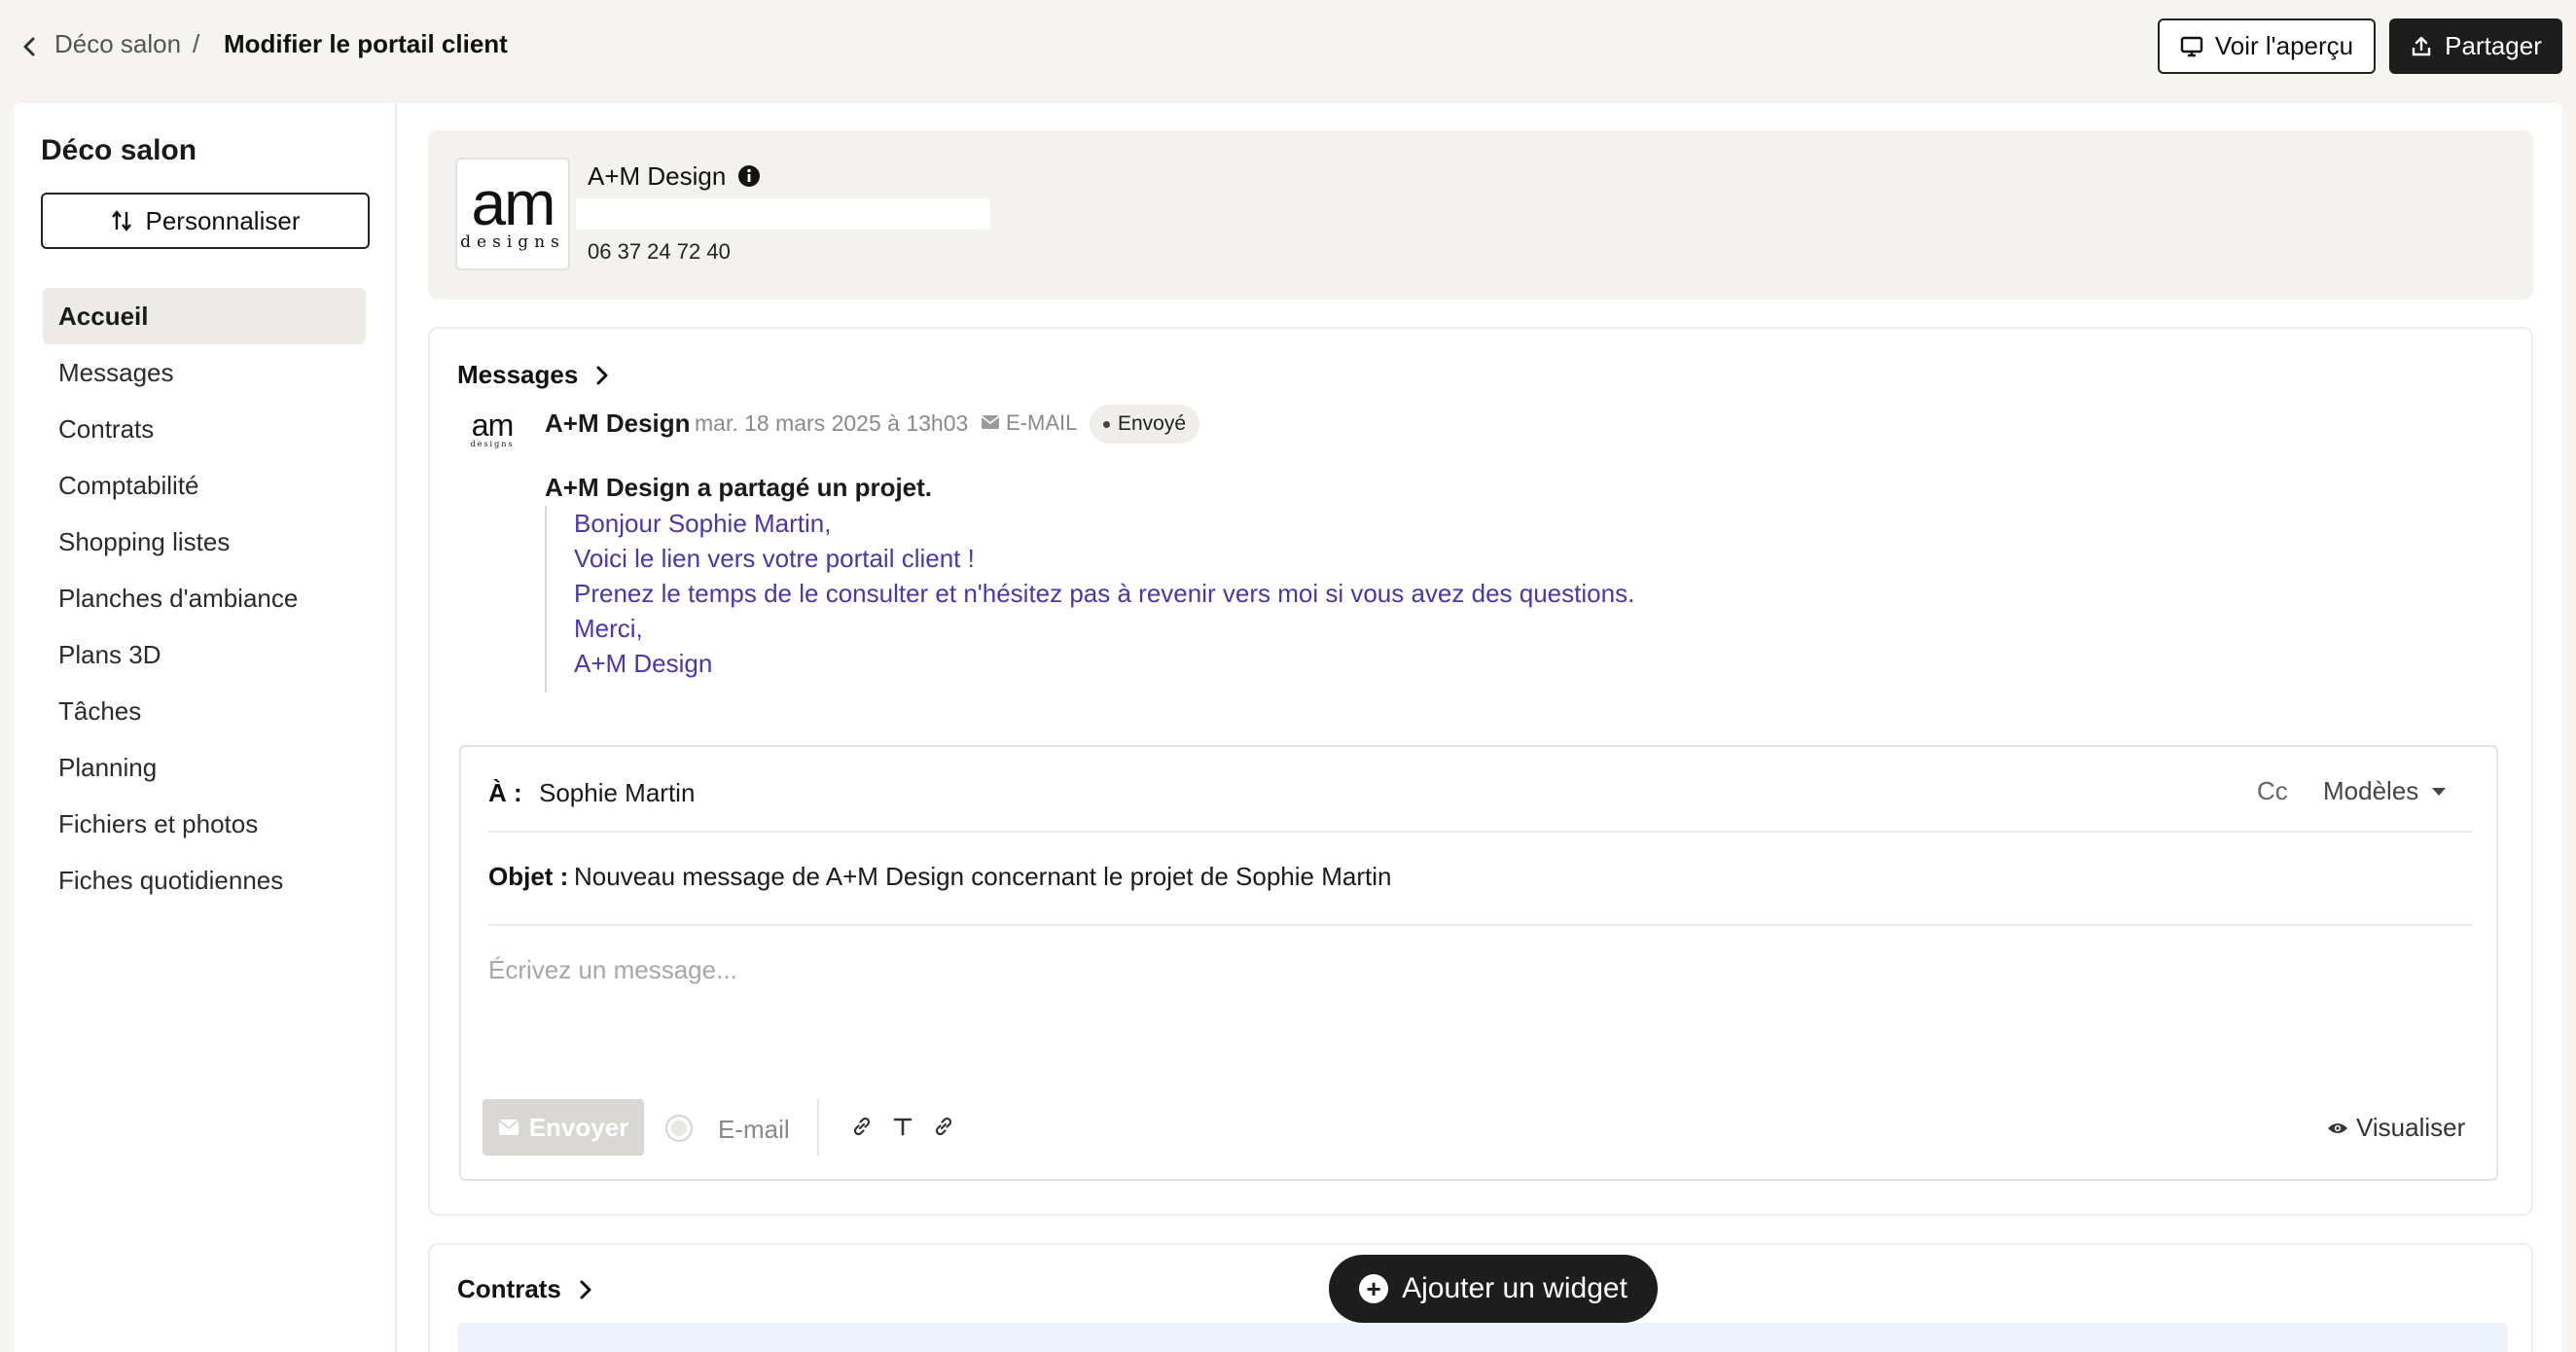 This screenshot has width=2576, height=1352. What do you see at coordinates (703, 523) in the screenshot?
I see `message-line: Bonjour Sophie Martin,` at bounding box center [703, 523].